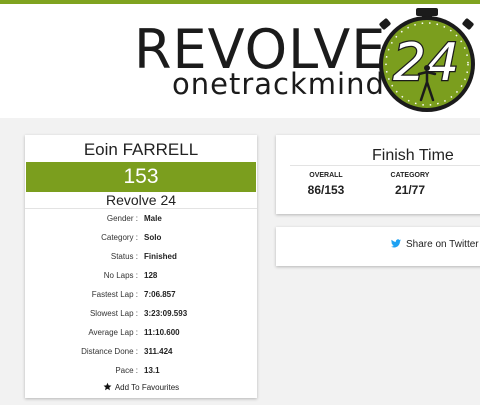 The image size is (480, 405). I want to click on favourites-label: Add To Favourites, so click(147, 387).